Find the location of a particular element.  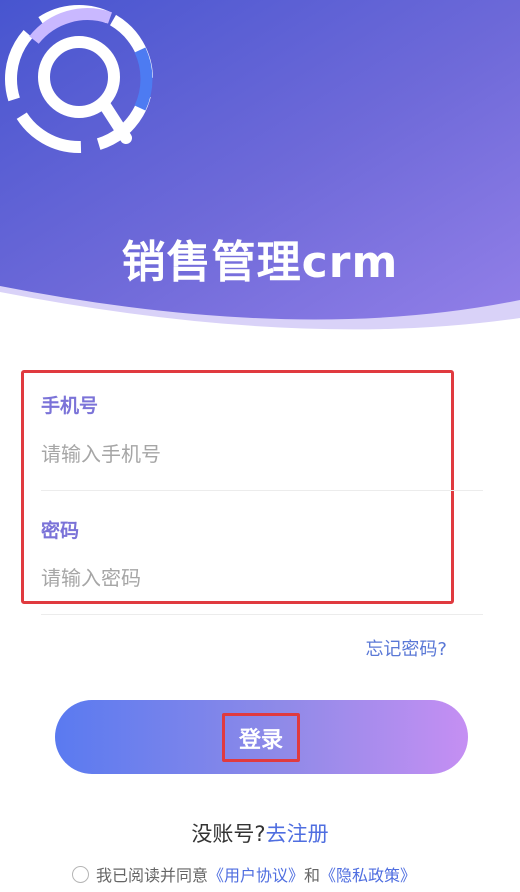

signup-row: 没账号?去注册 is located at coordinates (260, 833).